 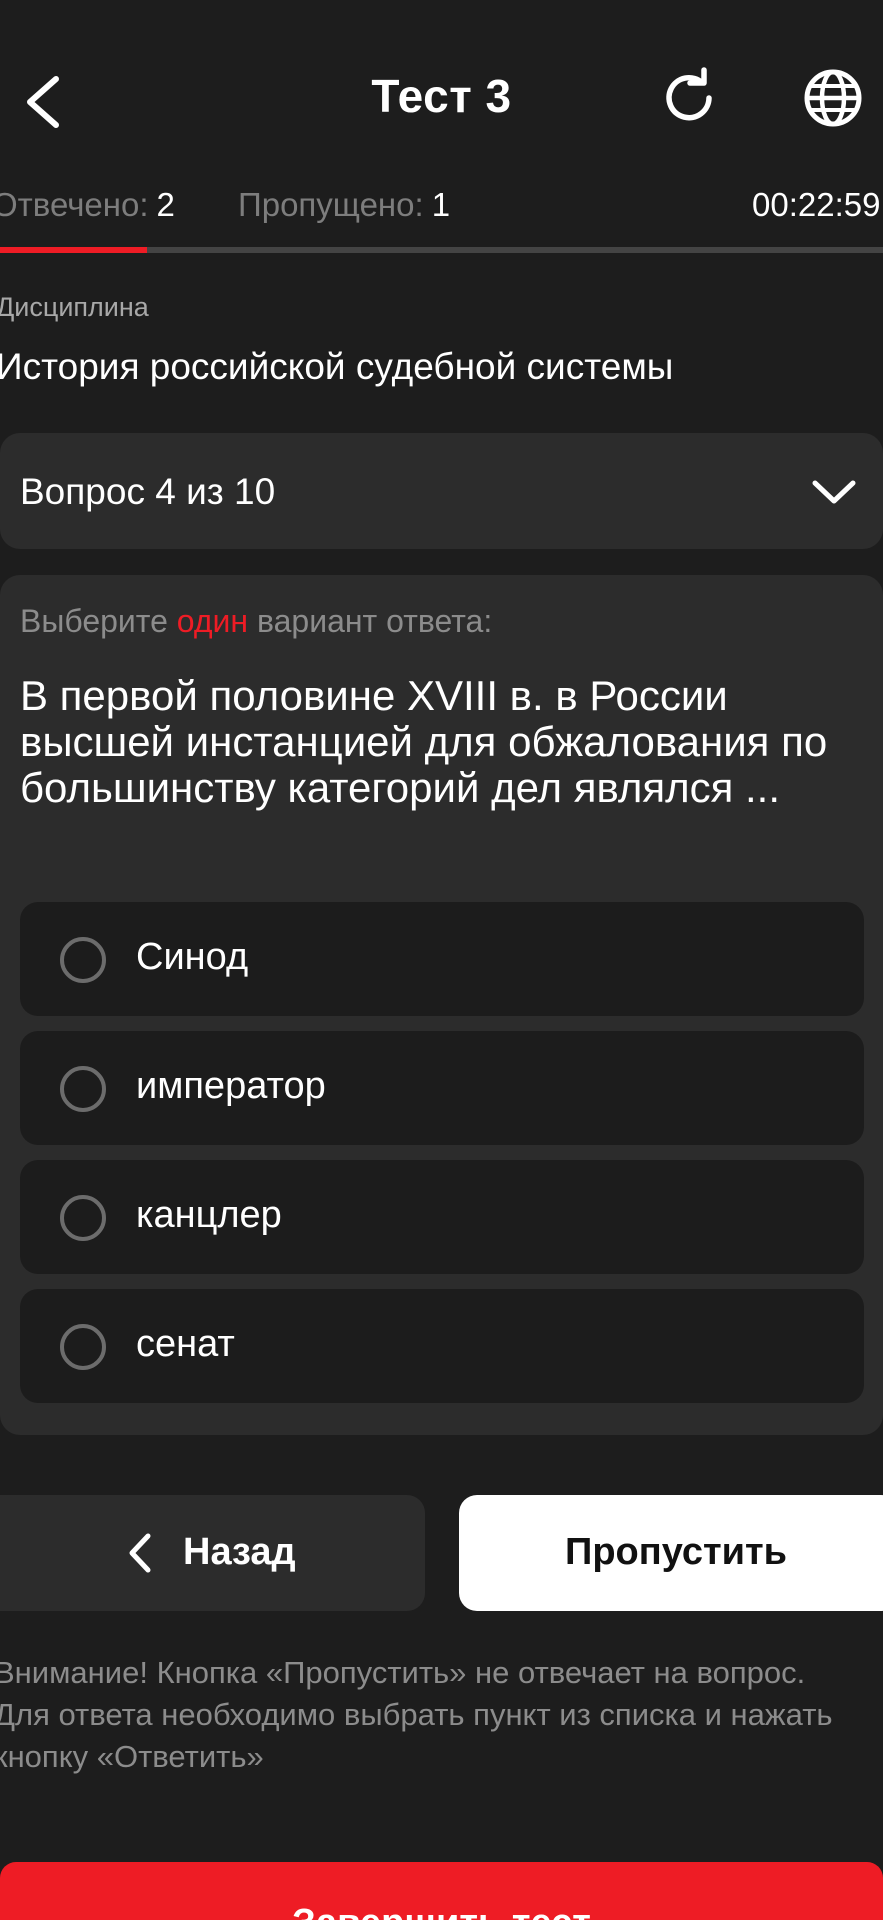 I want to click on question-selector: Вопрос 4 из 10, so click(x=441, y=491).